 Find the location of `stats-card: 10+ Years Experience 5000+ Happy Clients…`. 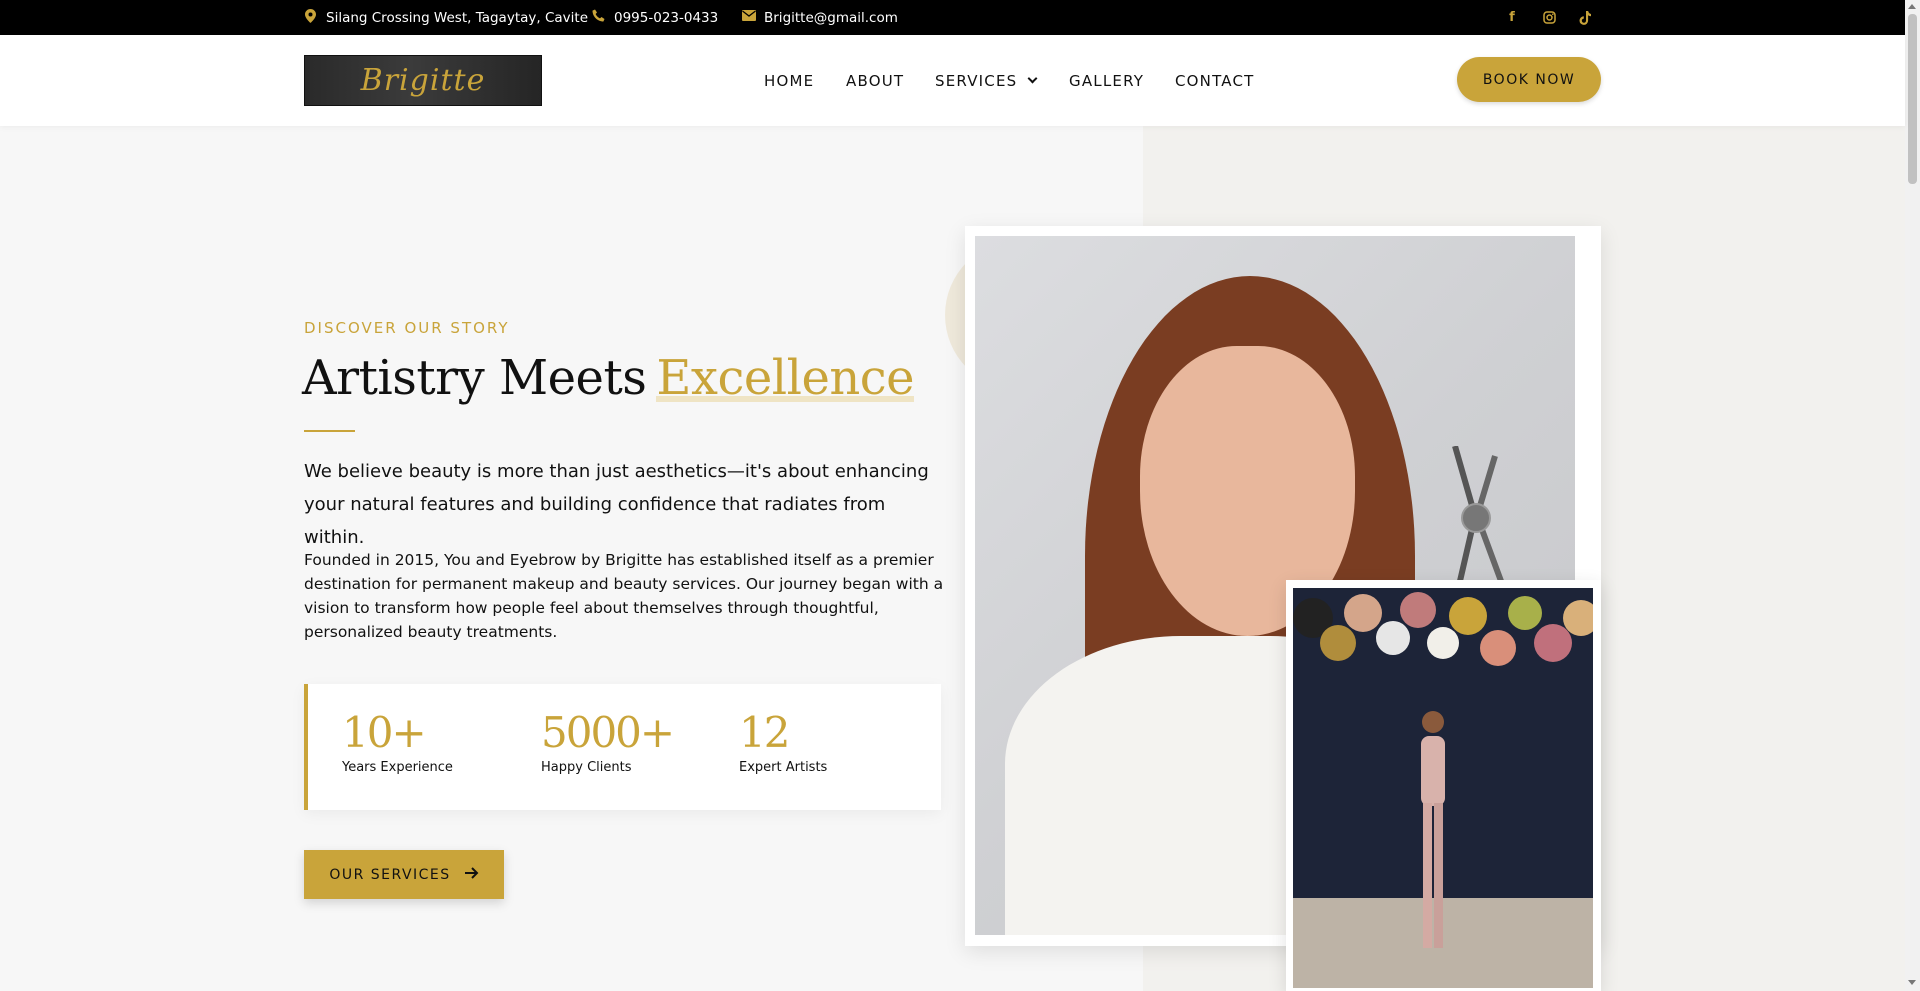

stats-card: 10+ Years Experience 5000+ Happy Clients… is located at coordinates (622, 747).